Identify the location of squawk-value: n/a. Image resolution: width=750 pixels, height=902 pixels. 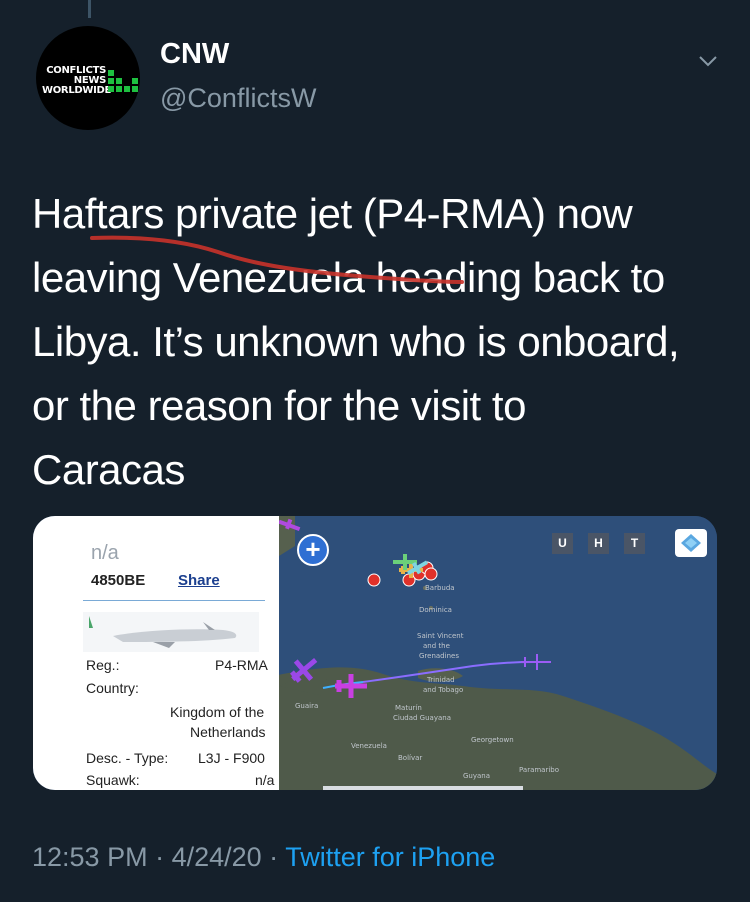
(265, 780).